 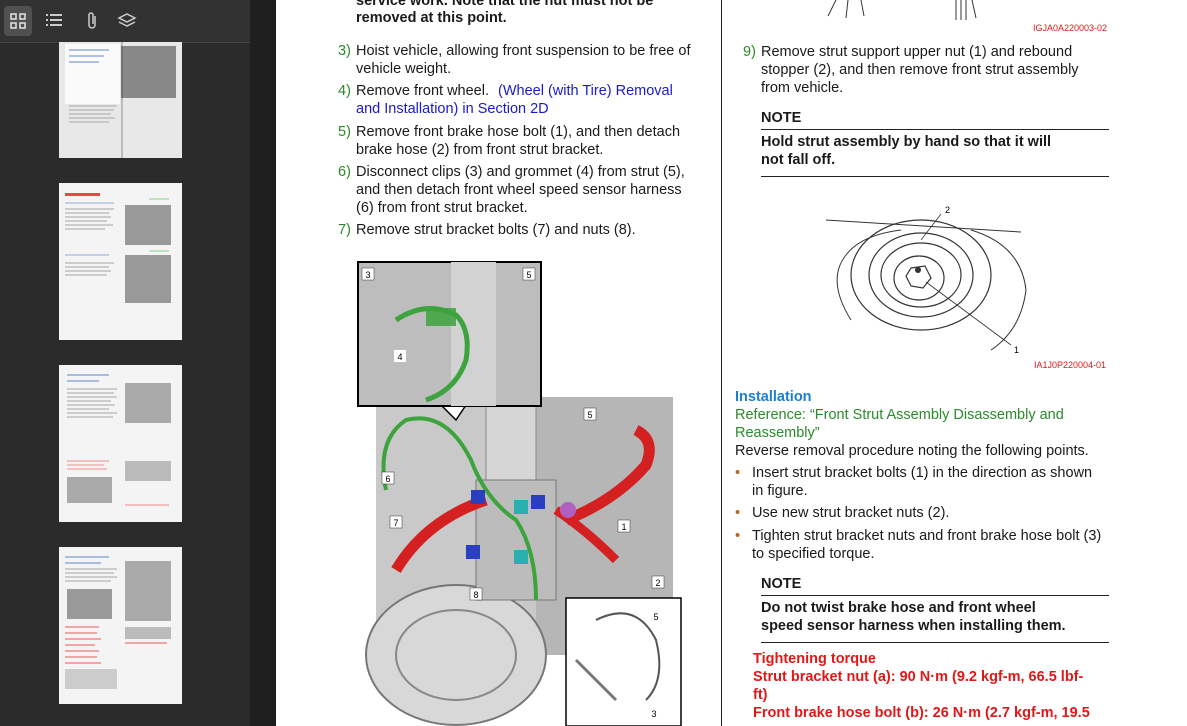 I want to click on reference-text: Reassembly”, so click(x=777, y=433).